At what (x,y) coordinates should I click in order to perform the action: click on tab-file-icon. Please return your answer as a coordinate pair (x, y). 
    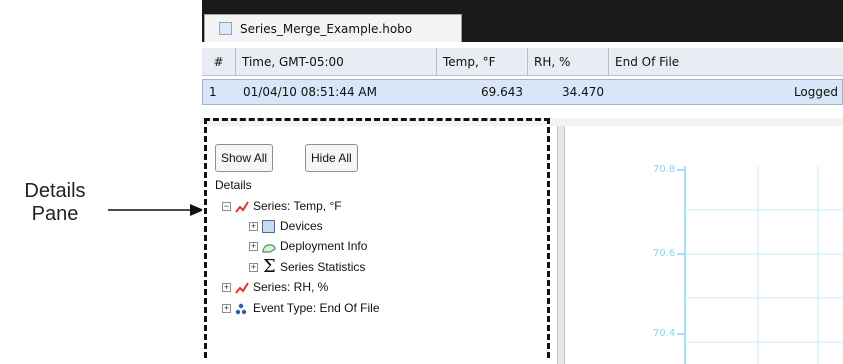
    Looking at the image, I should click on (225, 28).